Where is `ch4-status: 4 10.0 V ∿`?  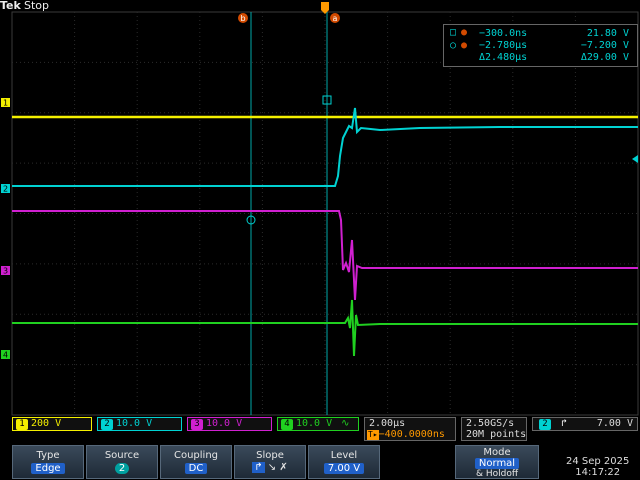
ch4-status: 4 10.0 V ∿ is located at coordinates (318, 424).